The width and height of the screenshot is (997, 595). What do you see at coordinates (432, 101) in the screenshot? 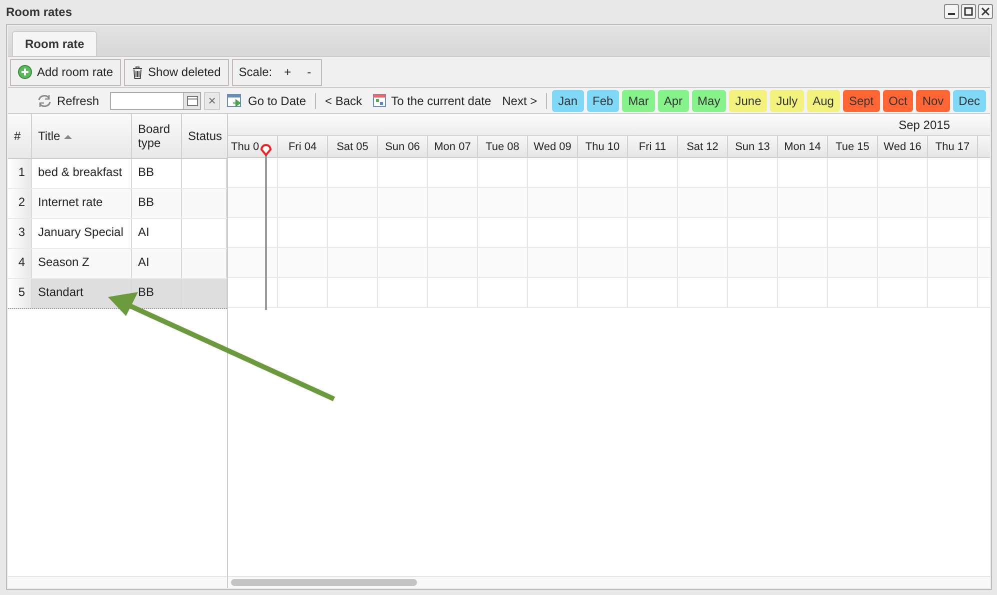
I see `current-date-button: To the current date` at bounding box center [432, 101].